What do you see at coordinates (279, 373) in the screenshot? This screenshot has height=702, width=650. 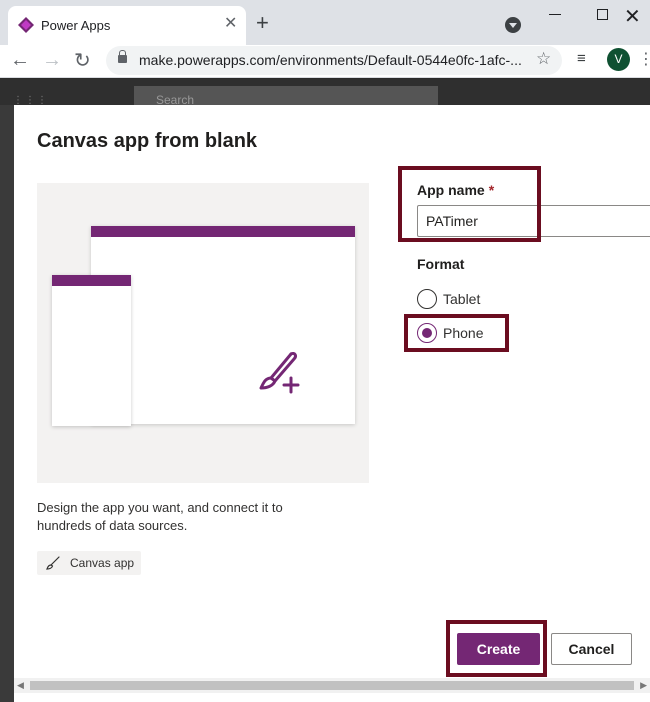 I see `brush-plus-icon` at bounding box center [279, 373].